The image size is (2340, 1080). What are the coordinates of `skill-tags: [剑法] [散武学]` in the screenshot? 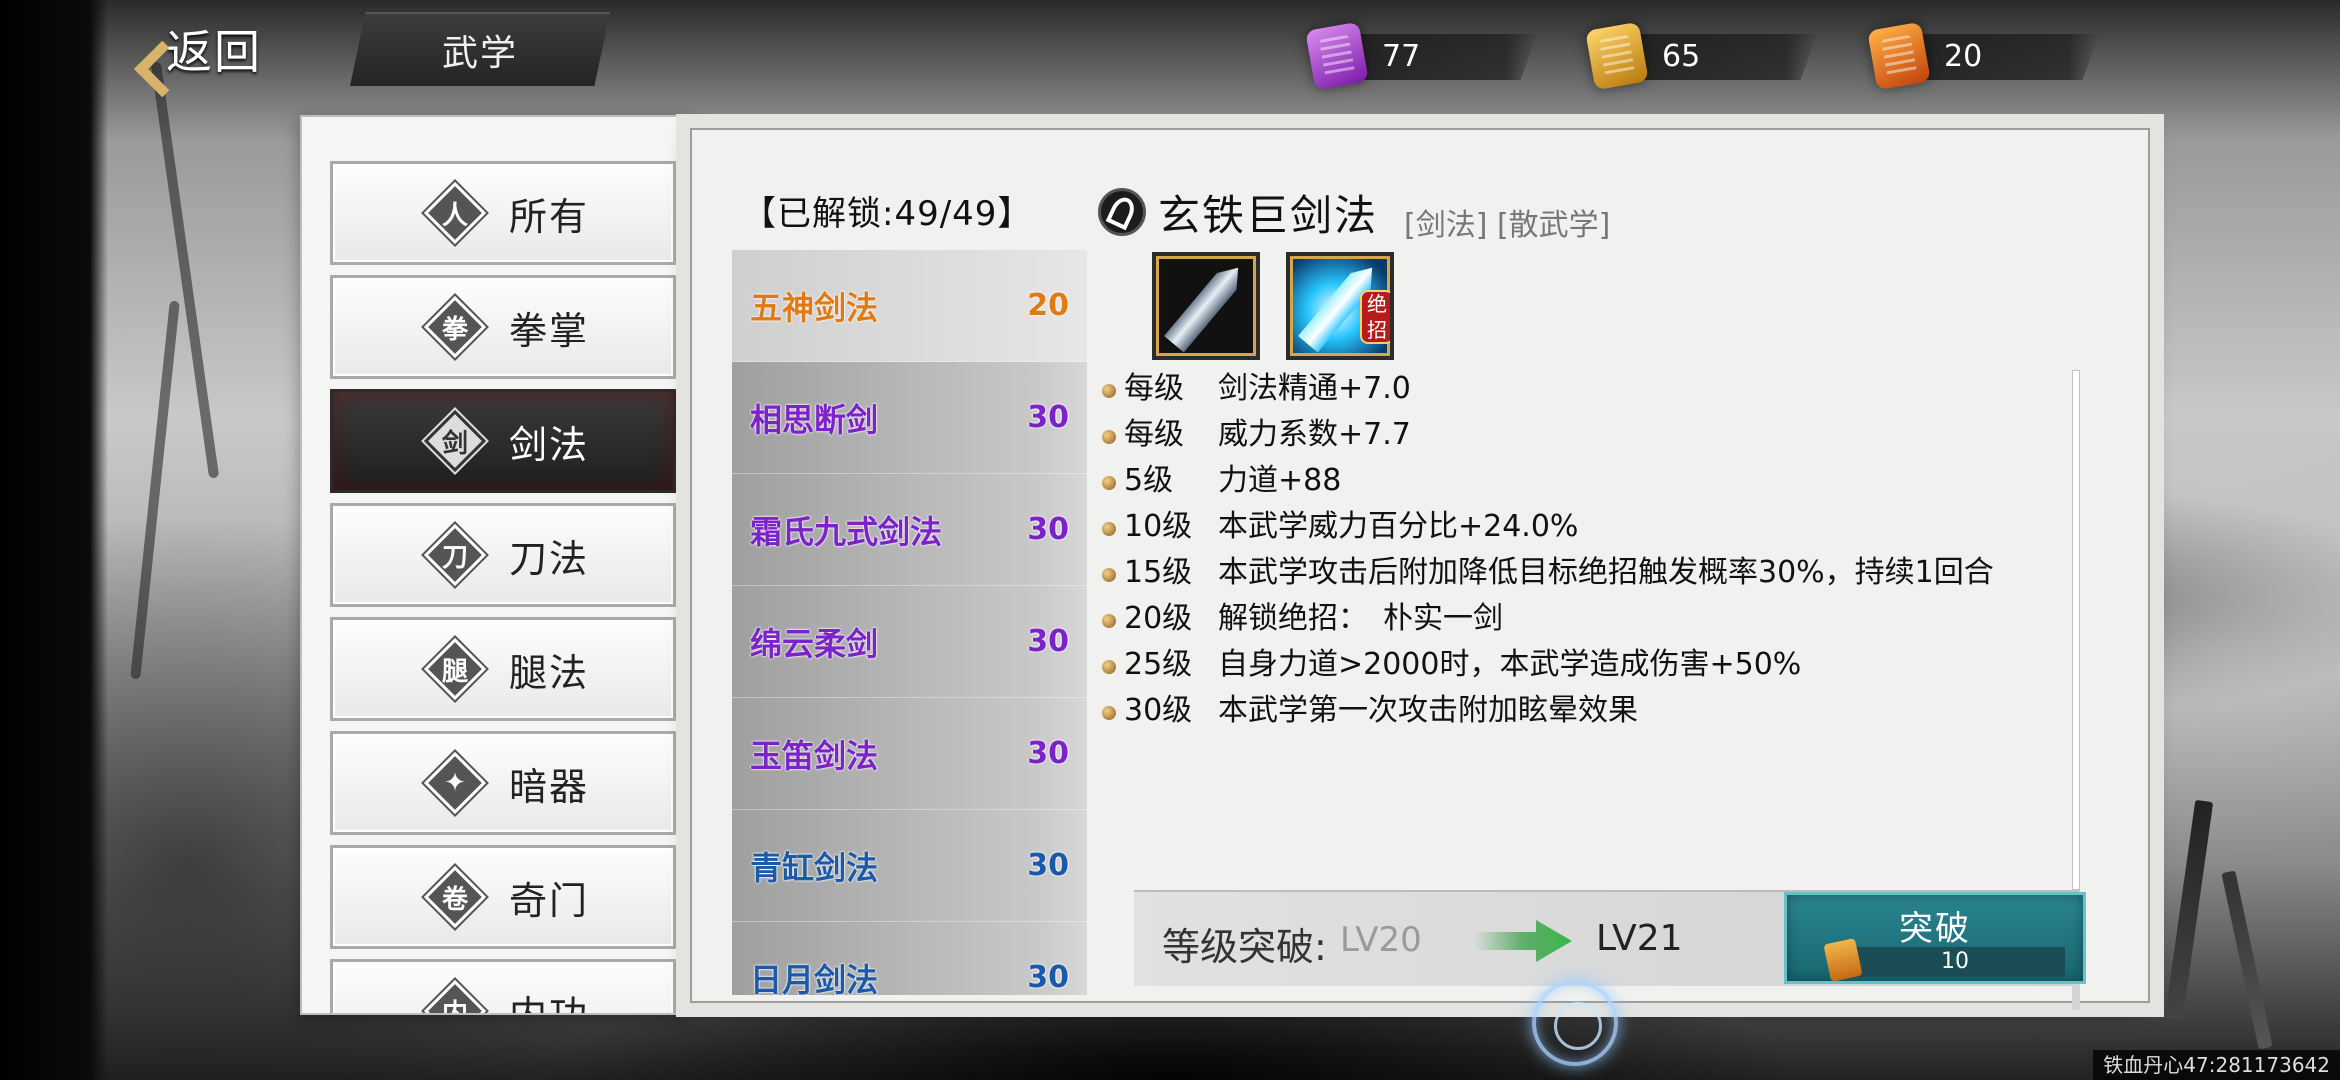 It's located at (1507, 225).